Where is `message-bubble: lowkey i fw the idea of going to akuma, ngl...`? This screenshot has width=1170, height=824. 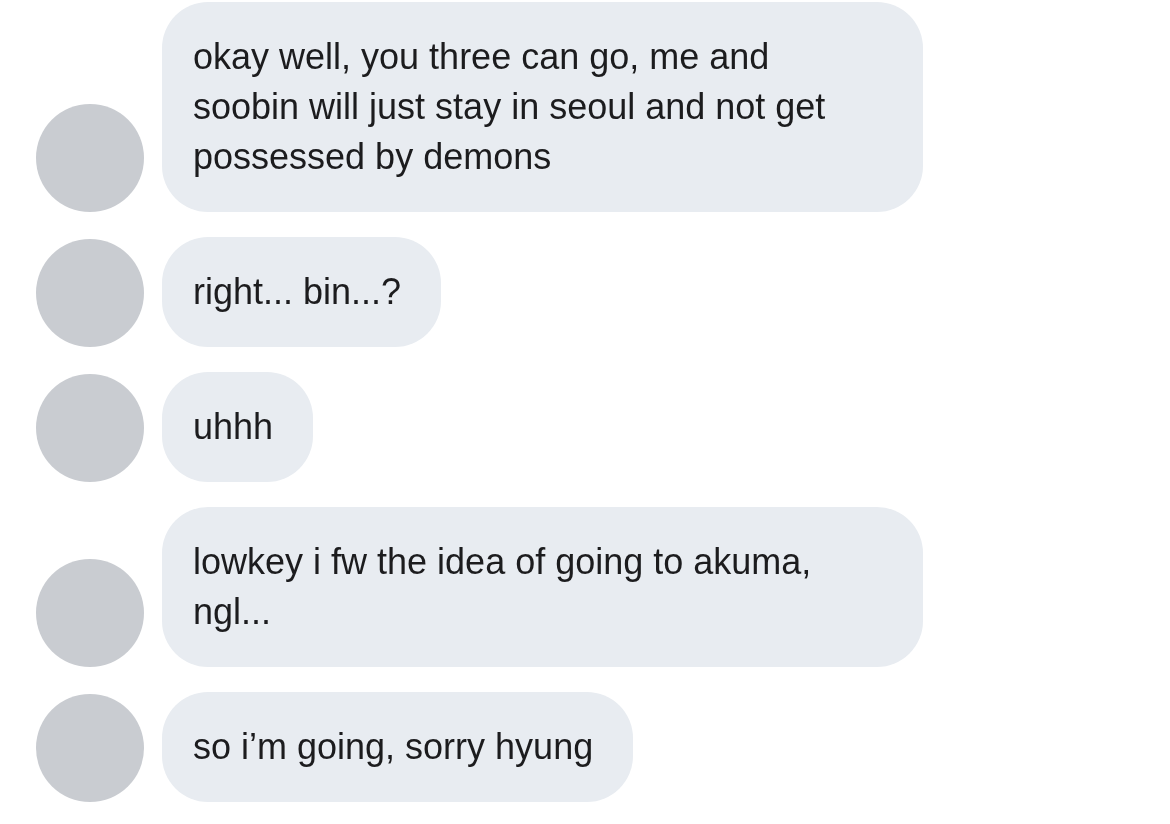
message-bubble: lowkey i fw the idea of going to akuma, ngl... is located at coordinates (542, 587).